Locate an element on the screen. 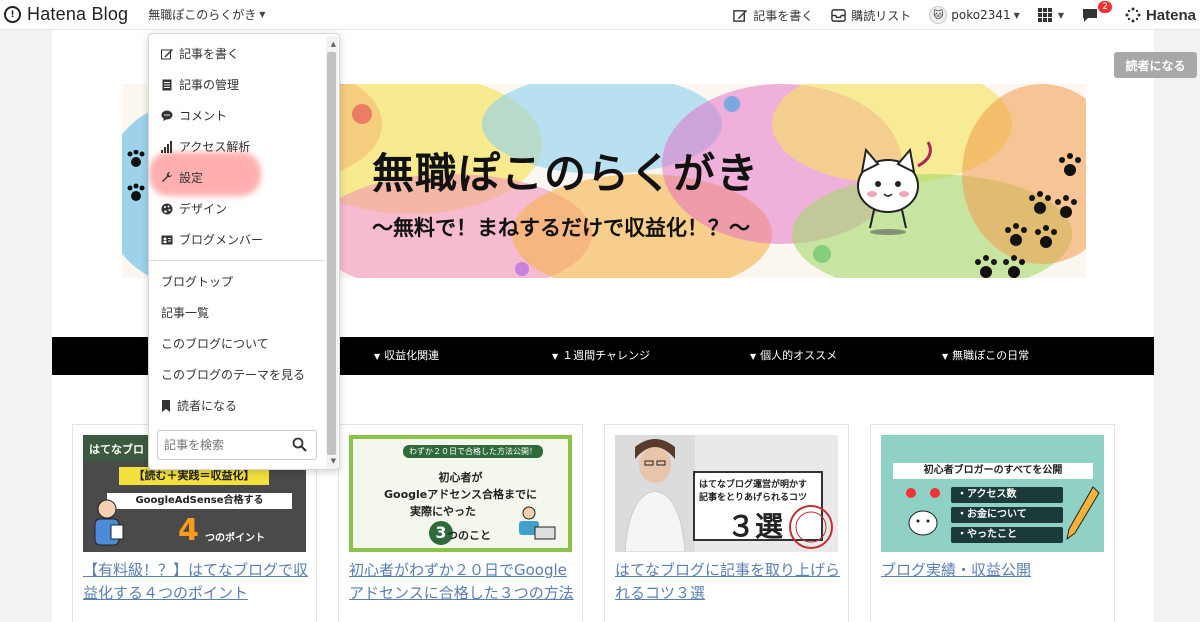  menu-divider is located at coordinates (237, 260).